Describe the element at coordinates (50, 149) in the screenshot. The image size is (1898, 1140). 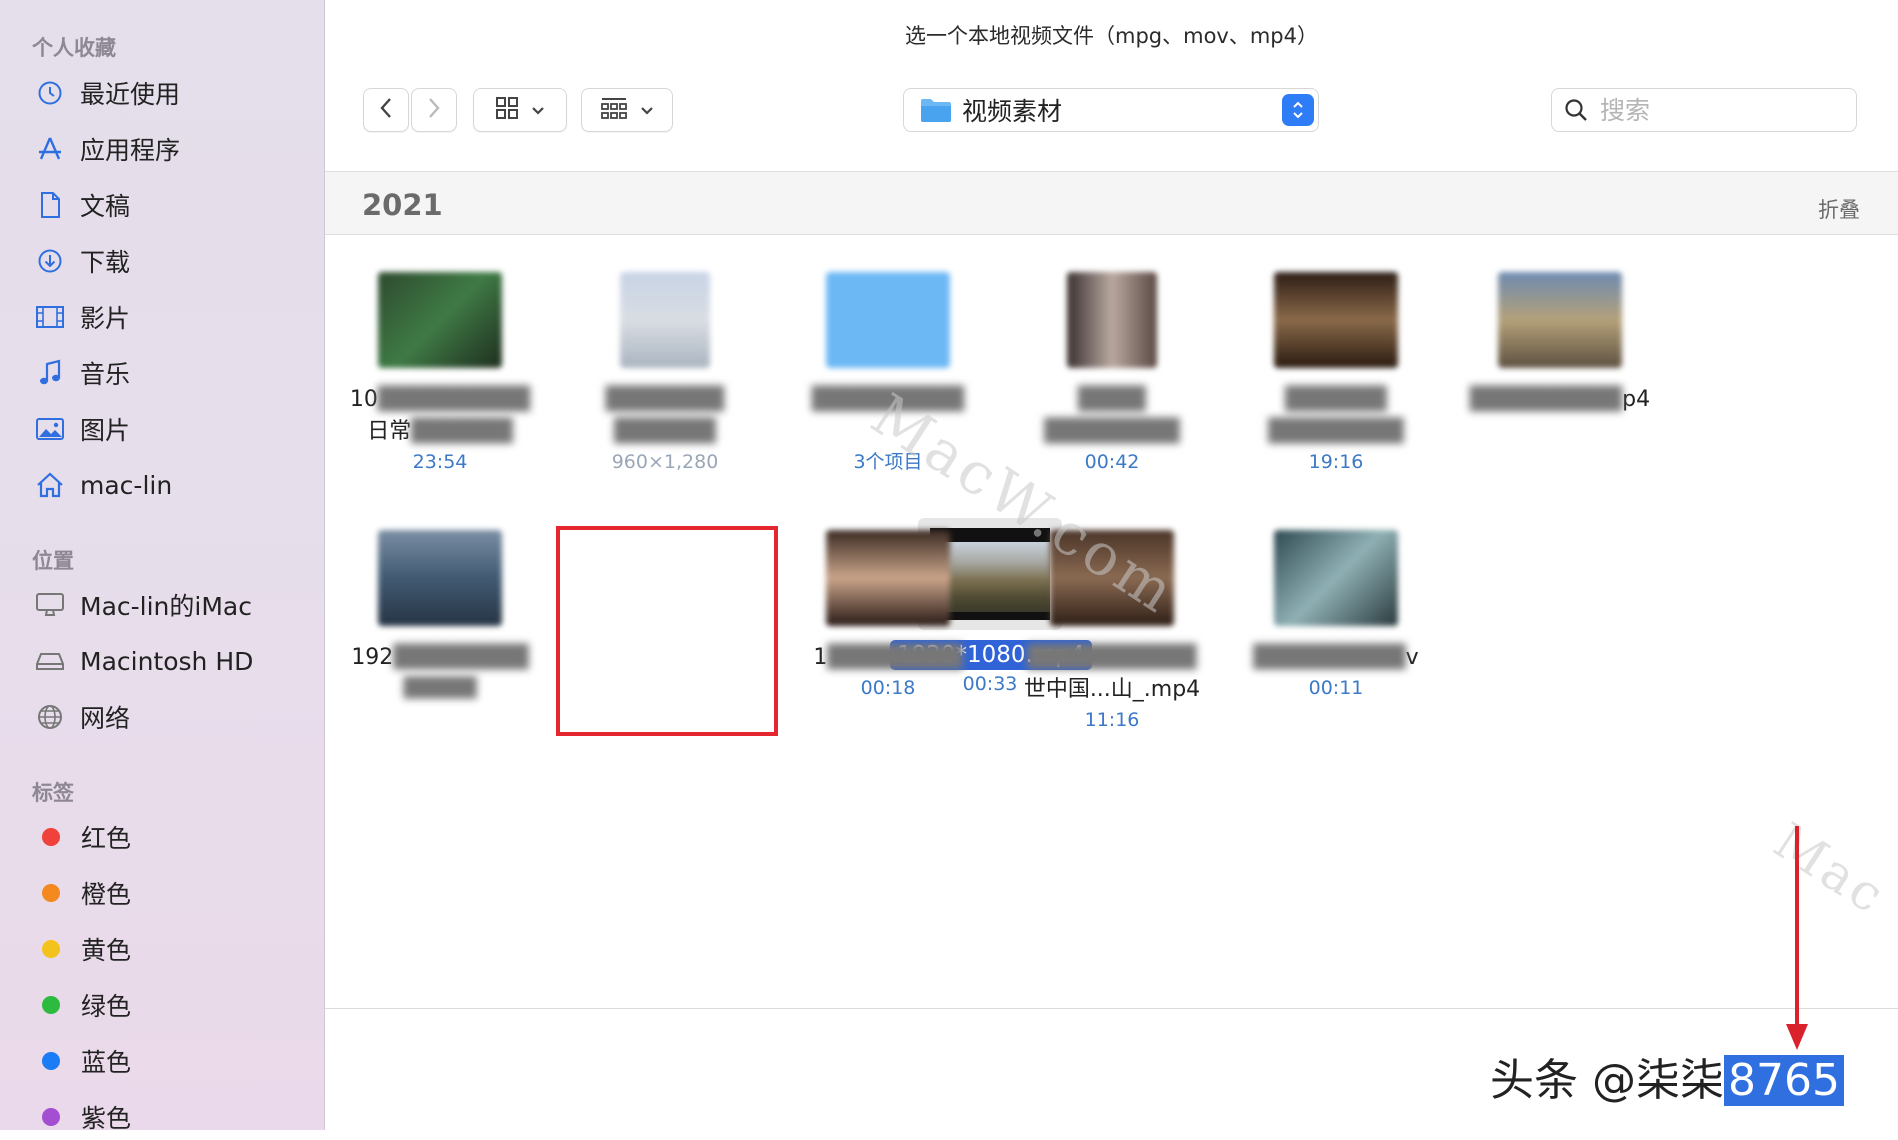
I see `apps-icon` at that location.